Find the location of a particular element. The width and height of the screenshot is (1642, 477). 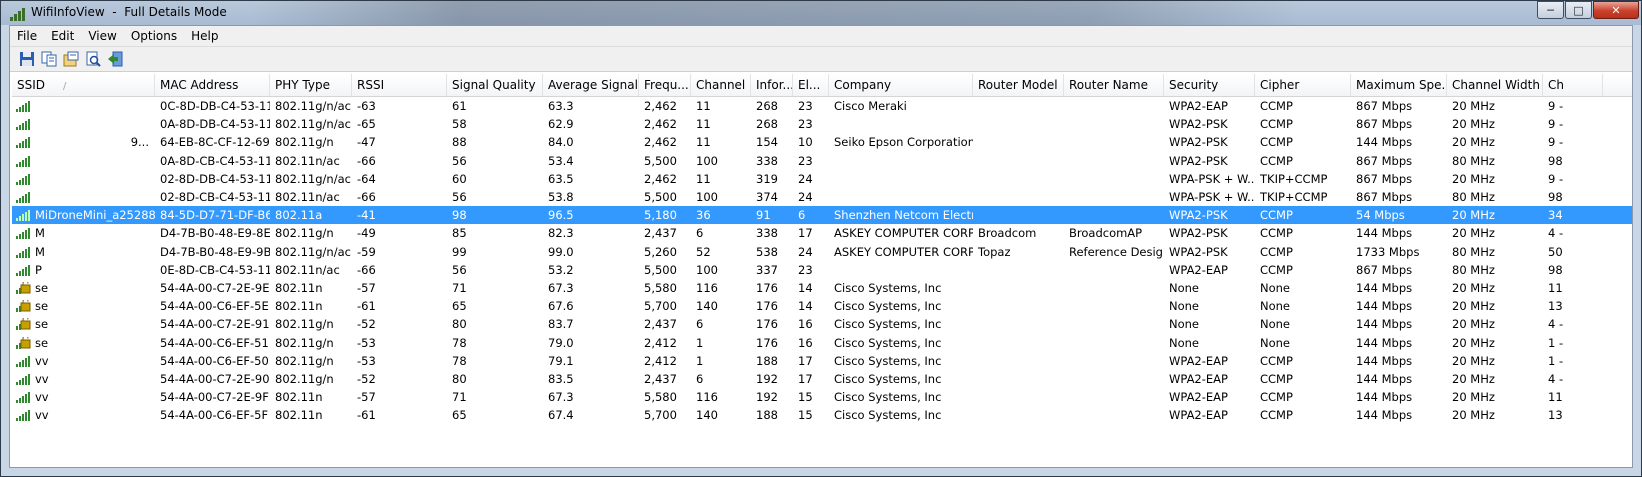

menu-file: File is located at coordinates (27, 36).